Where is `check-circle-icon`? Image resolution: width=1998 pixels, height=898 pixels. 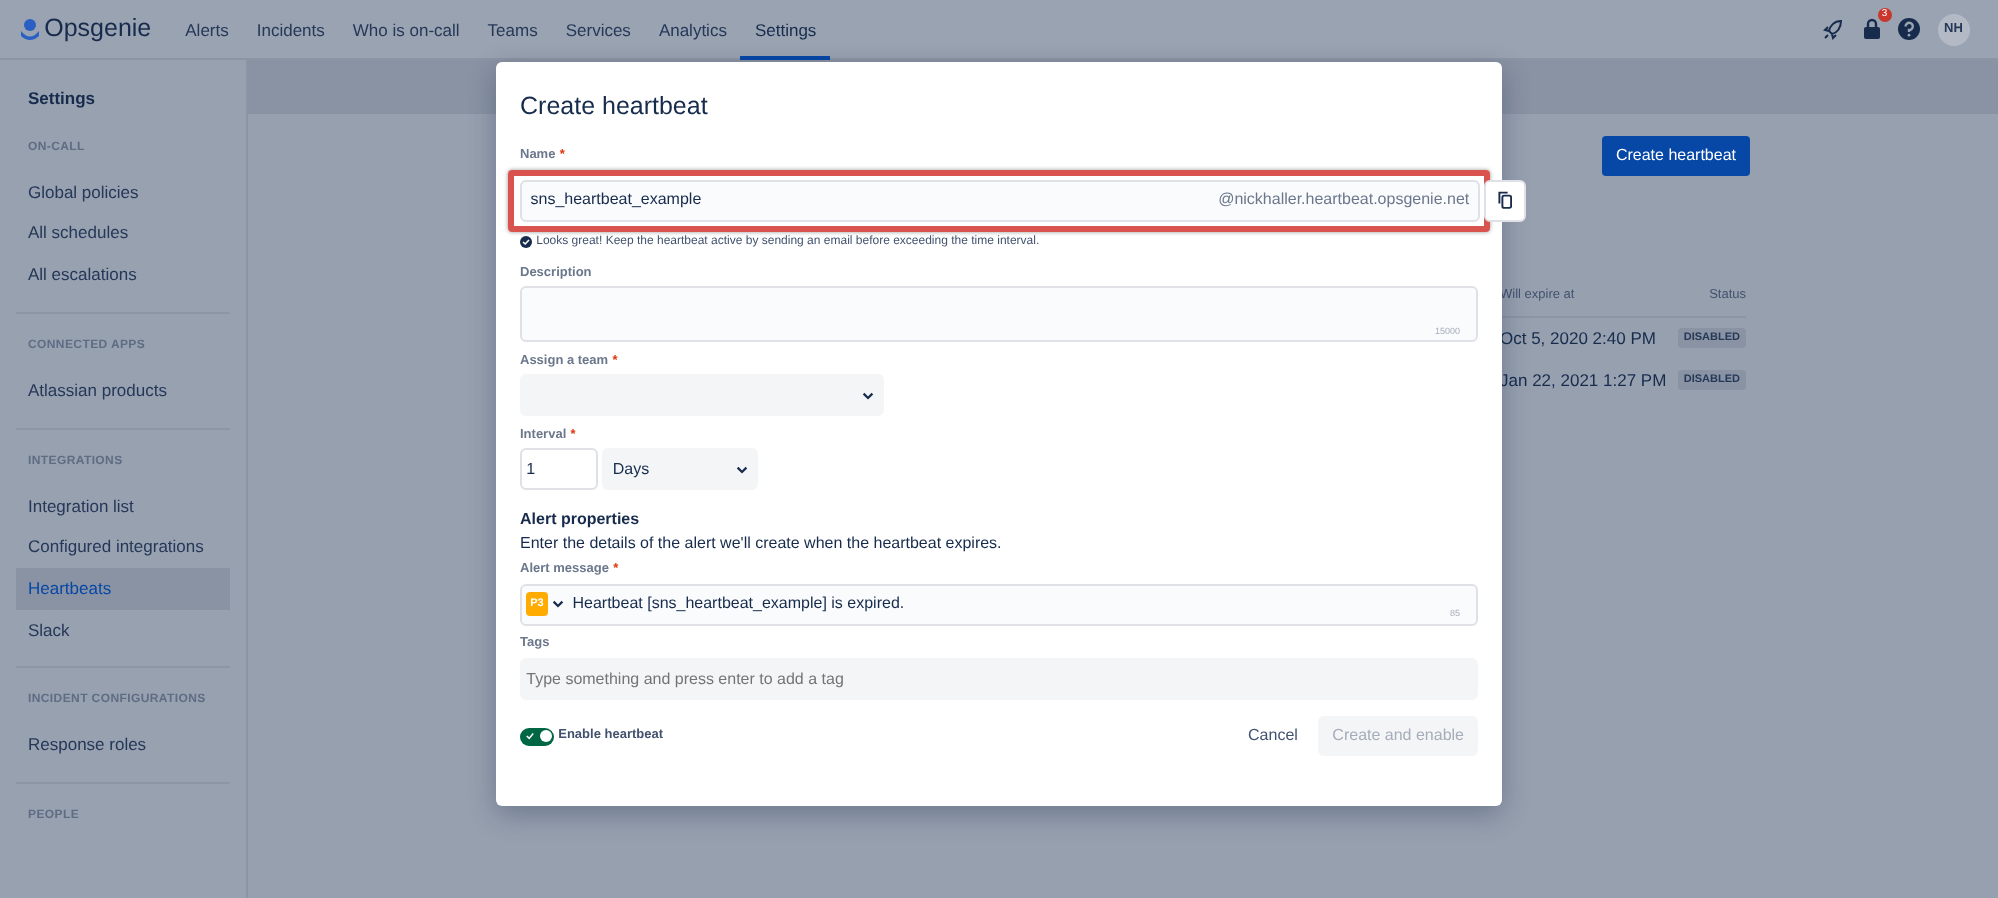
check-circle-icon is located at coordinates (526, 242).